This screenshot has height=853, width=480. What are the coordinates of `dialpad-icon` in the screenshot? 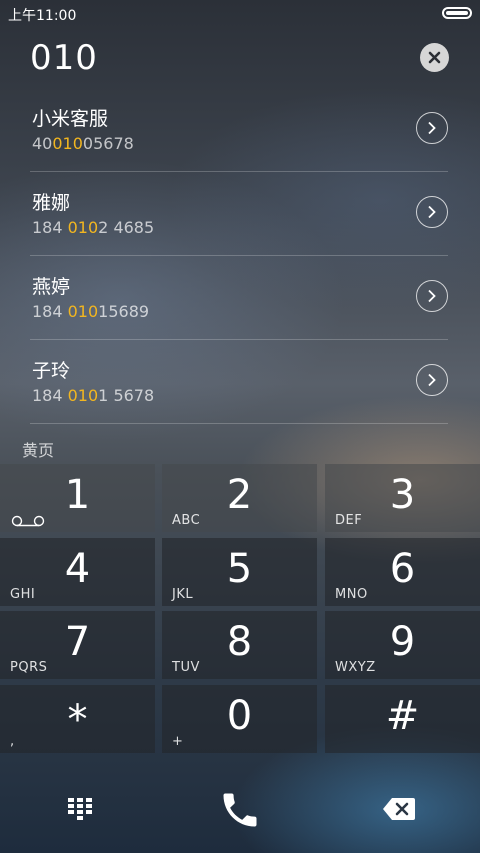 It's located at (80, 809).